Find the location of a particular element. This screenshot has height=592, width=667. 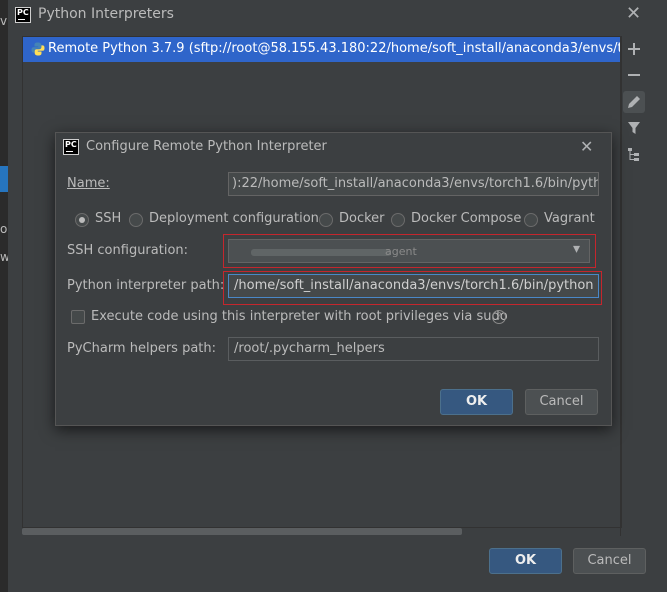

filter-icon is located at coordinates (634, 128).